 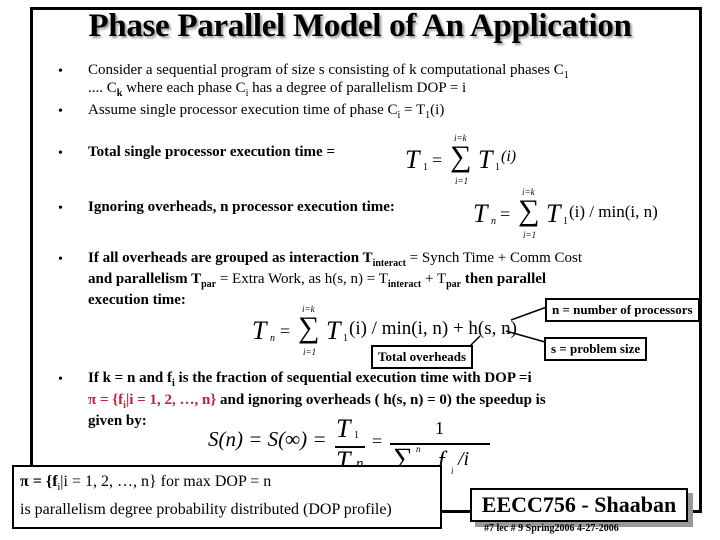 I want to click on formula-upper-limit: n, so click(x=418, y=449).